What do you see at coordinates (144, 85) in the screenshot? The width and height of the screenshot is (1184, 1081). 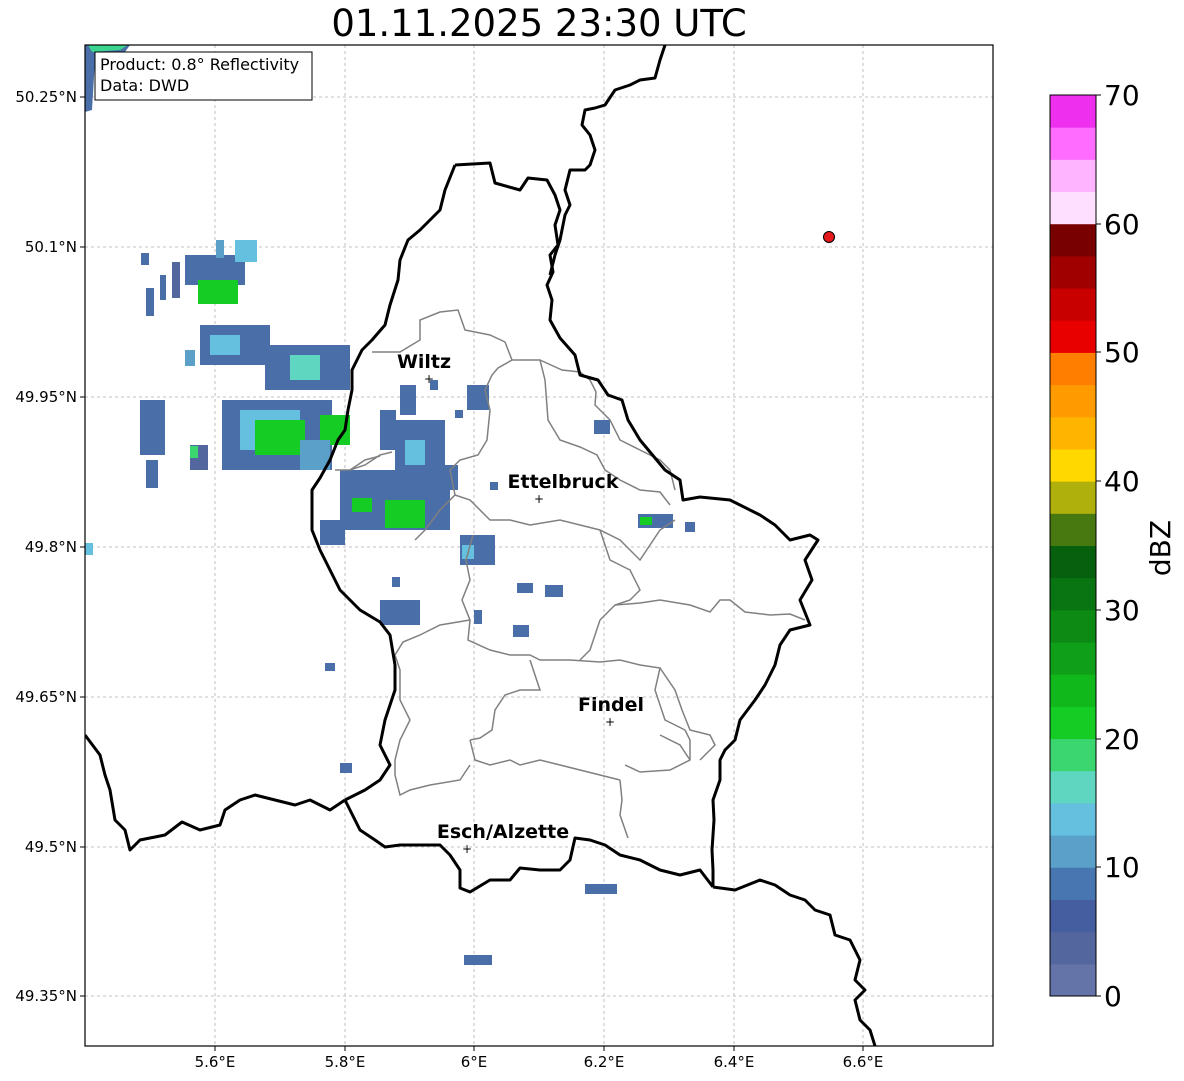 I see `source-text: Data: DWD` at bounding box center [144, 85].